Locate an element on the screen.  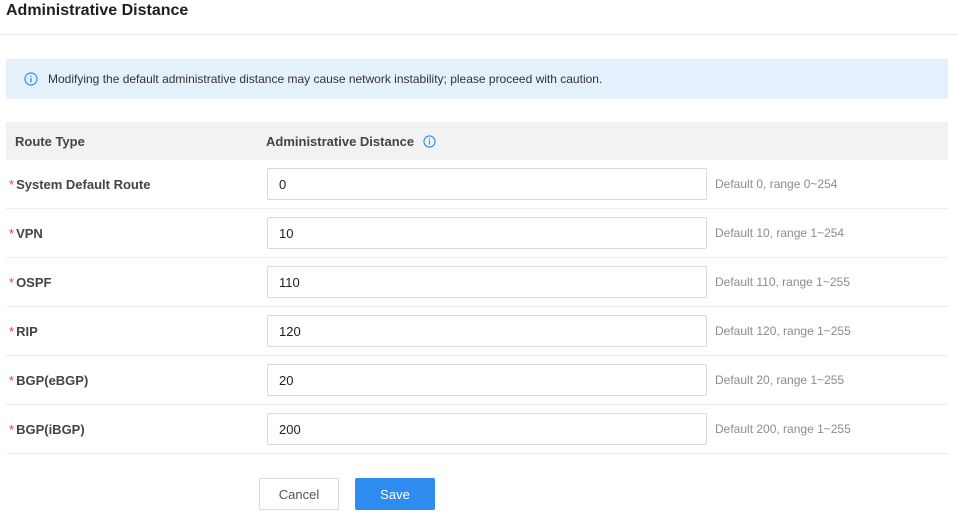
bgp-ebgp-input is located at coordinates (487, 380).